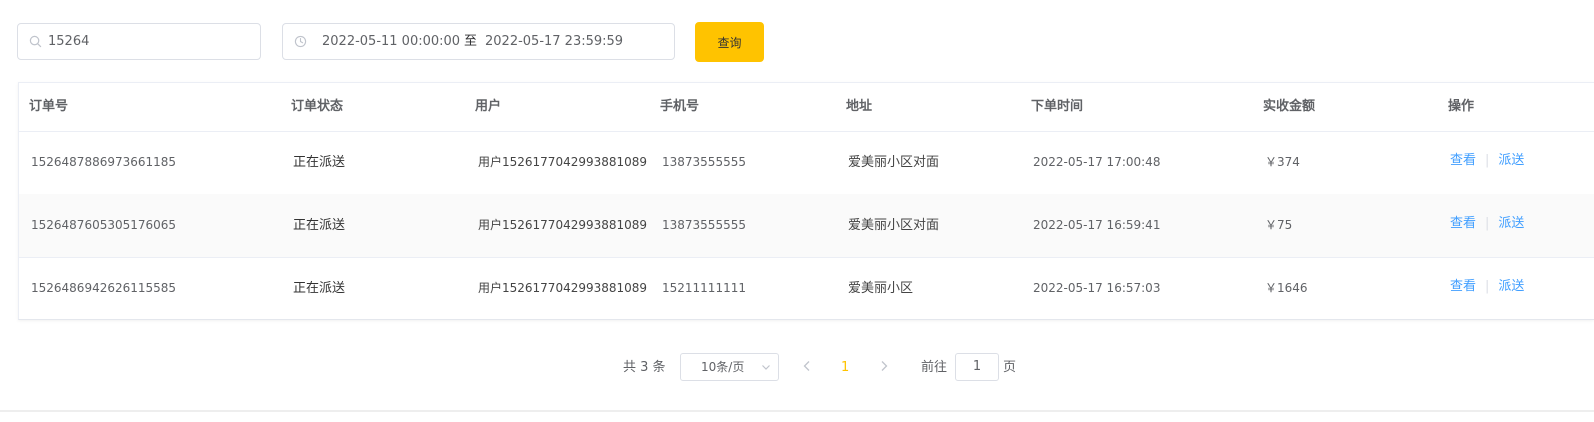 This screenshot has height=422, width=1594. Describe the element at coordinates (104, 225) in the screenshot. I see `order-no-cell: 1526487605305176065` at that location.